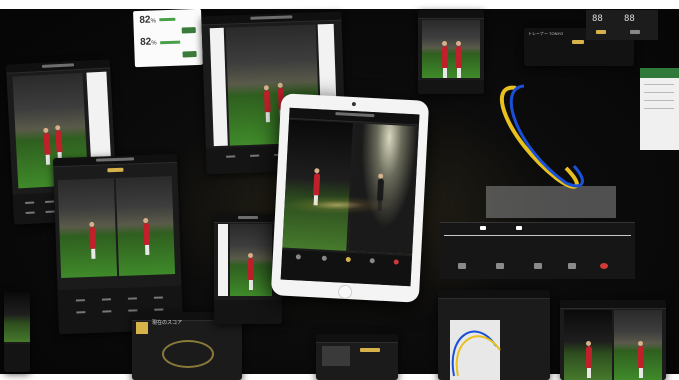 The image size is (679, 380). Describe the element at coordinates (537, 235) in the screenshot. I see `timeline-track` at that location.